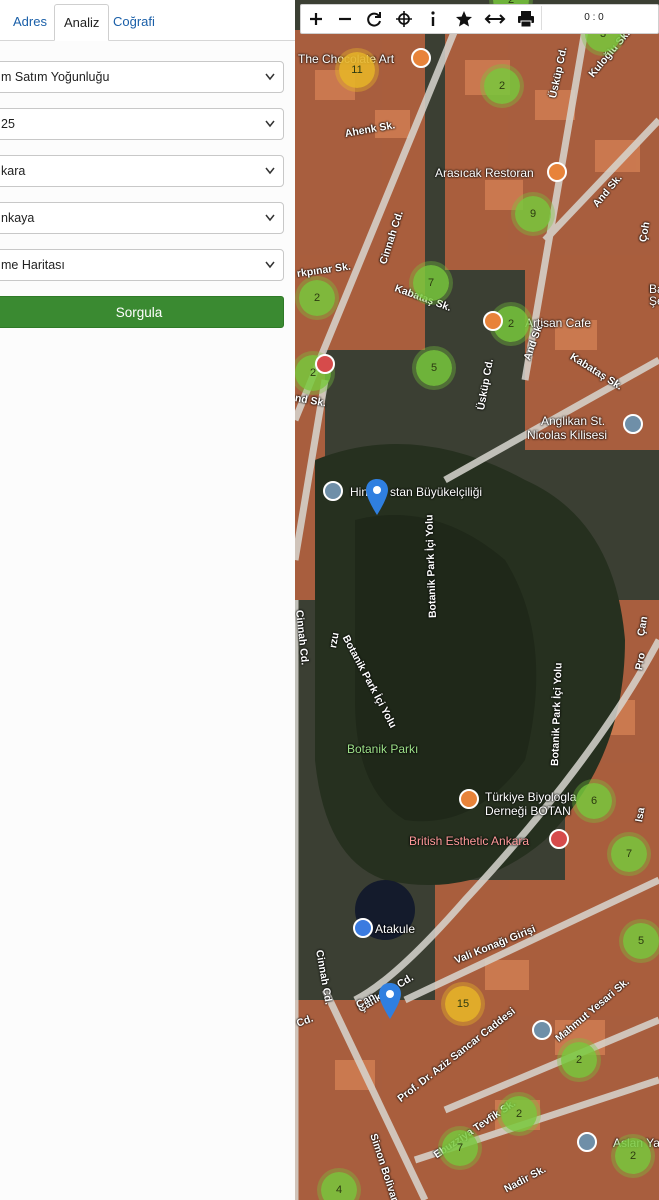 The width and height of the screenshot is (659, 1200). What do you see at coordinates (654, 301) in the screenshot?
I see `place-label: Şehitl` at bounding box center [654, 301].